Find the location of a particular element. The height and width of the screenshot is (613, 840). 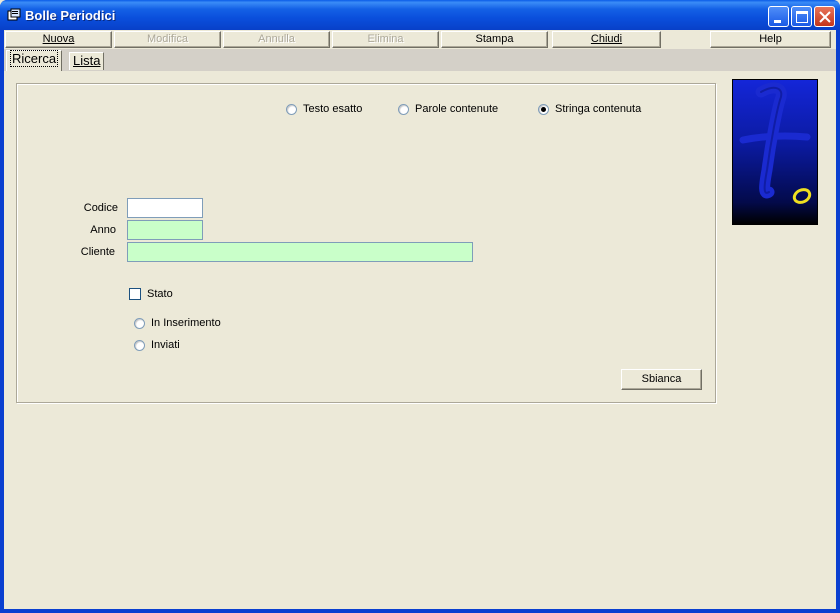

minimize-icon is located at coordinates (777, 21).